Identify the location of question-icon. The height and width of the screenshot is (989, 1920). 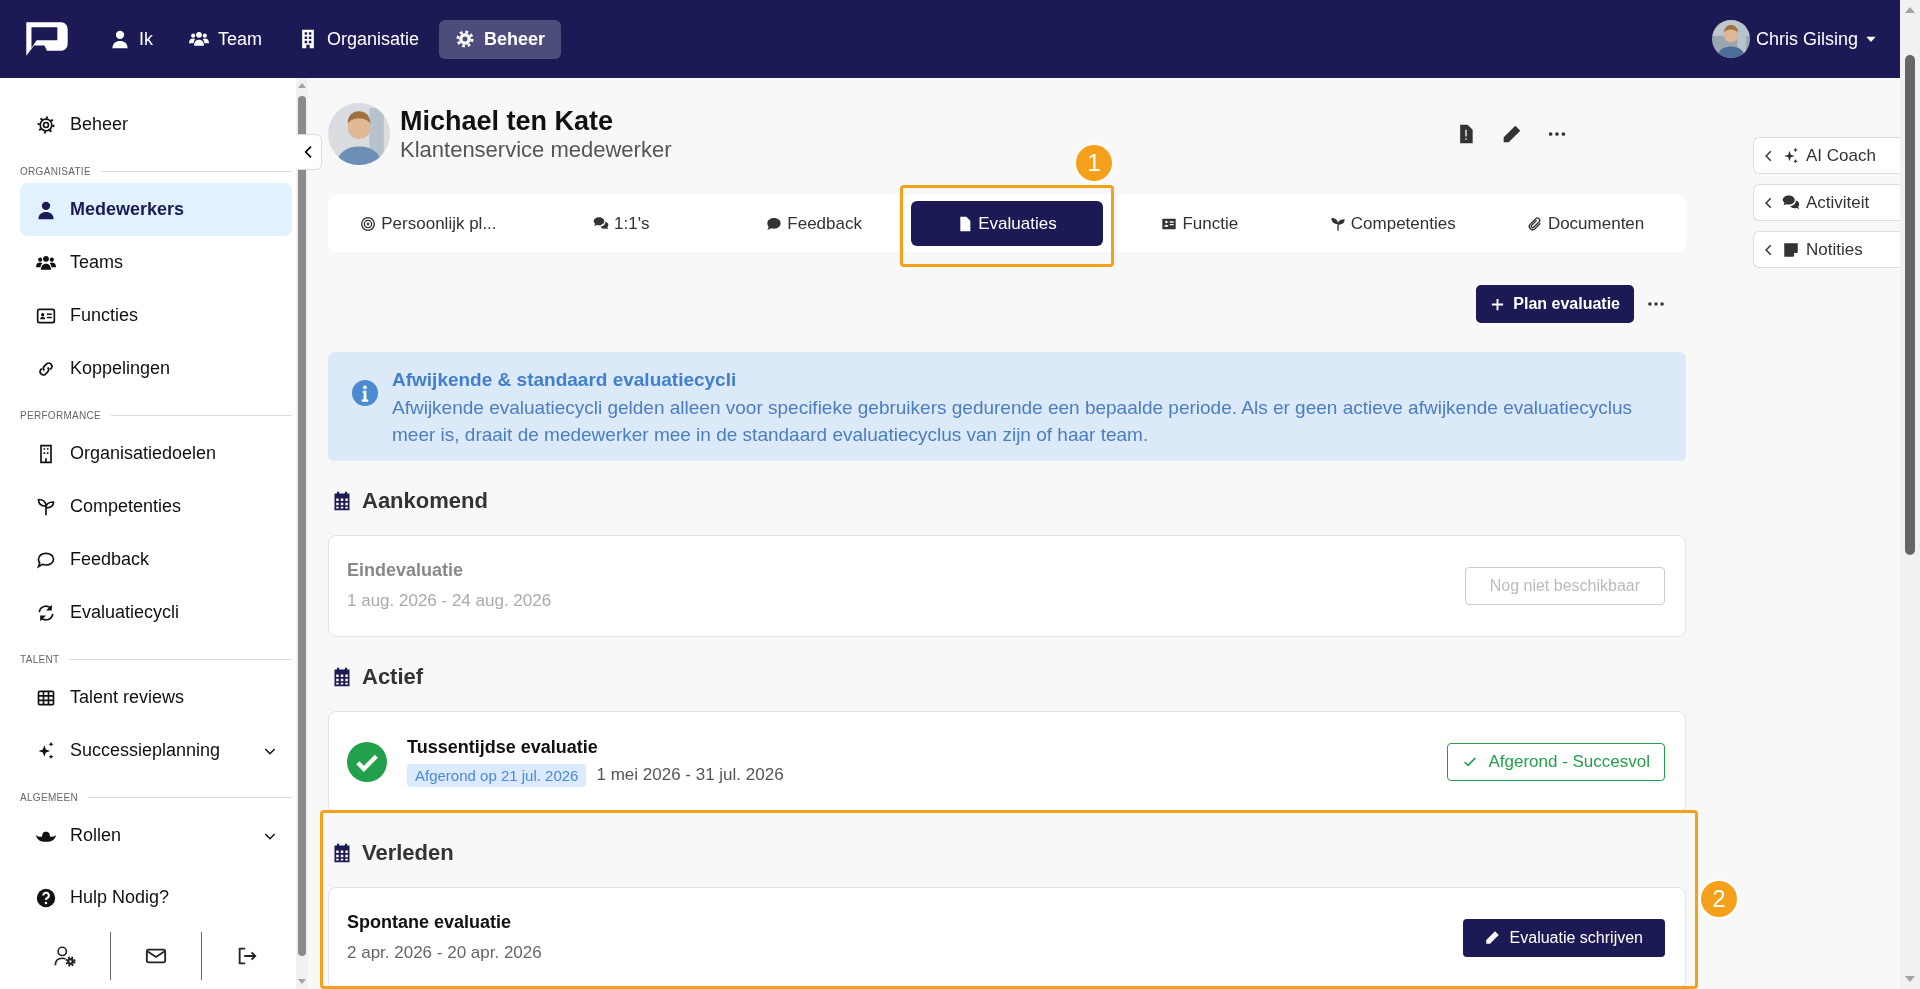
(46, 897).